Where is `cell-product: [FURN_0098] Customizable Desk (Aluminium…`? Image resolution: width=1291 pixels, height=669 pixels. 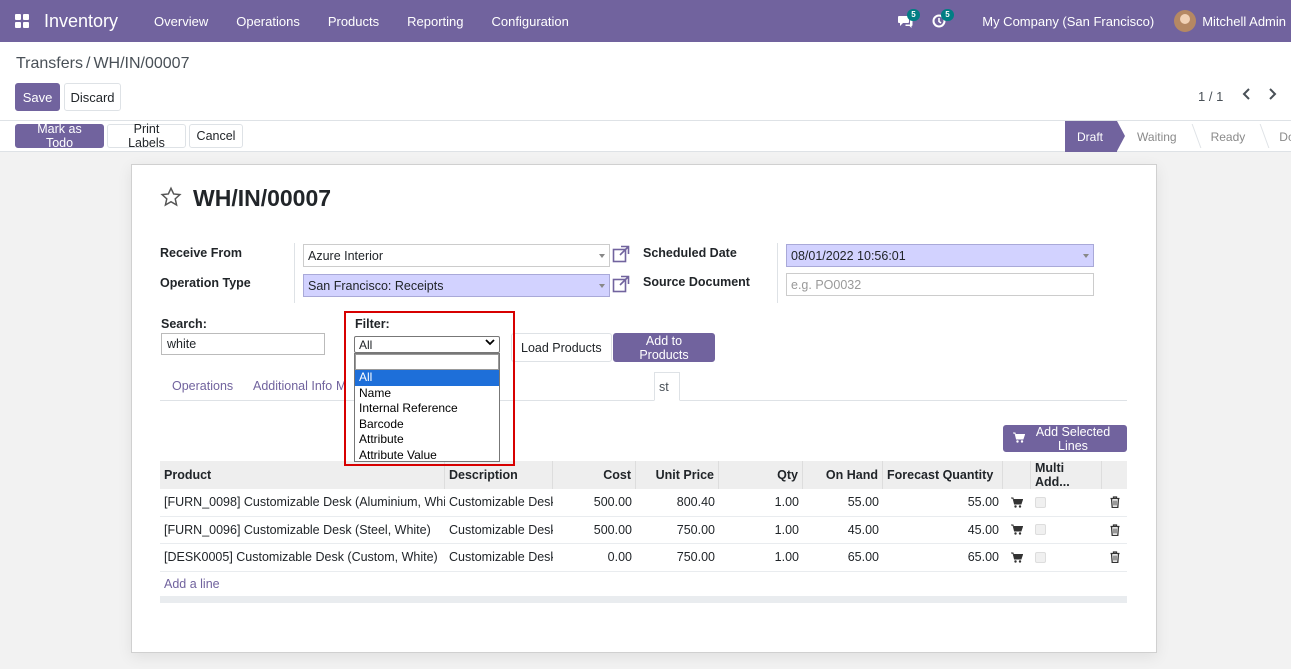 cell-product: [FURN_0098] Customizable Desk (Aluminium… is located at coordinates (302, 502).